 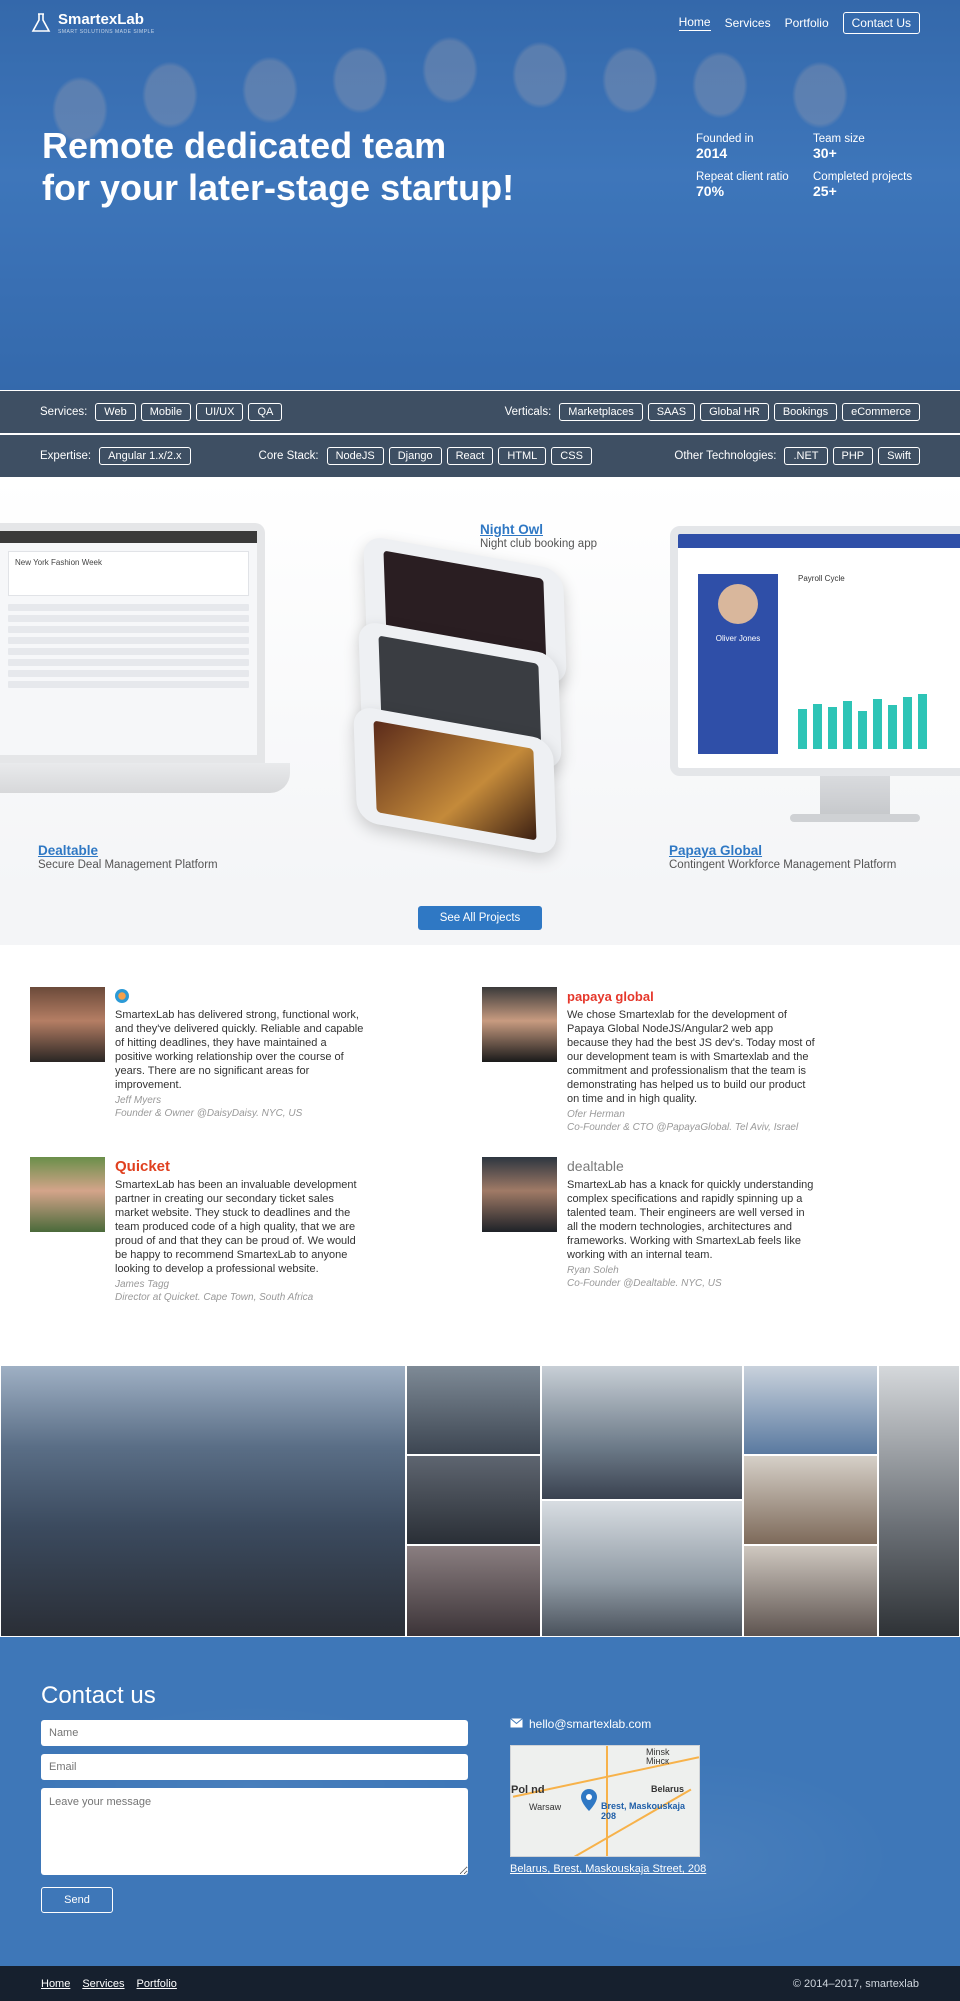 What do you see at coordinates (806, 456) in the screenshot?
I see `tag-dotnet: .NET` at bounding box center [806, 456].